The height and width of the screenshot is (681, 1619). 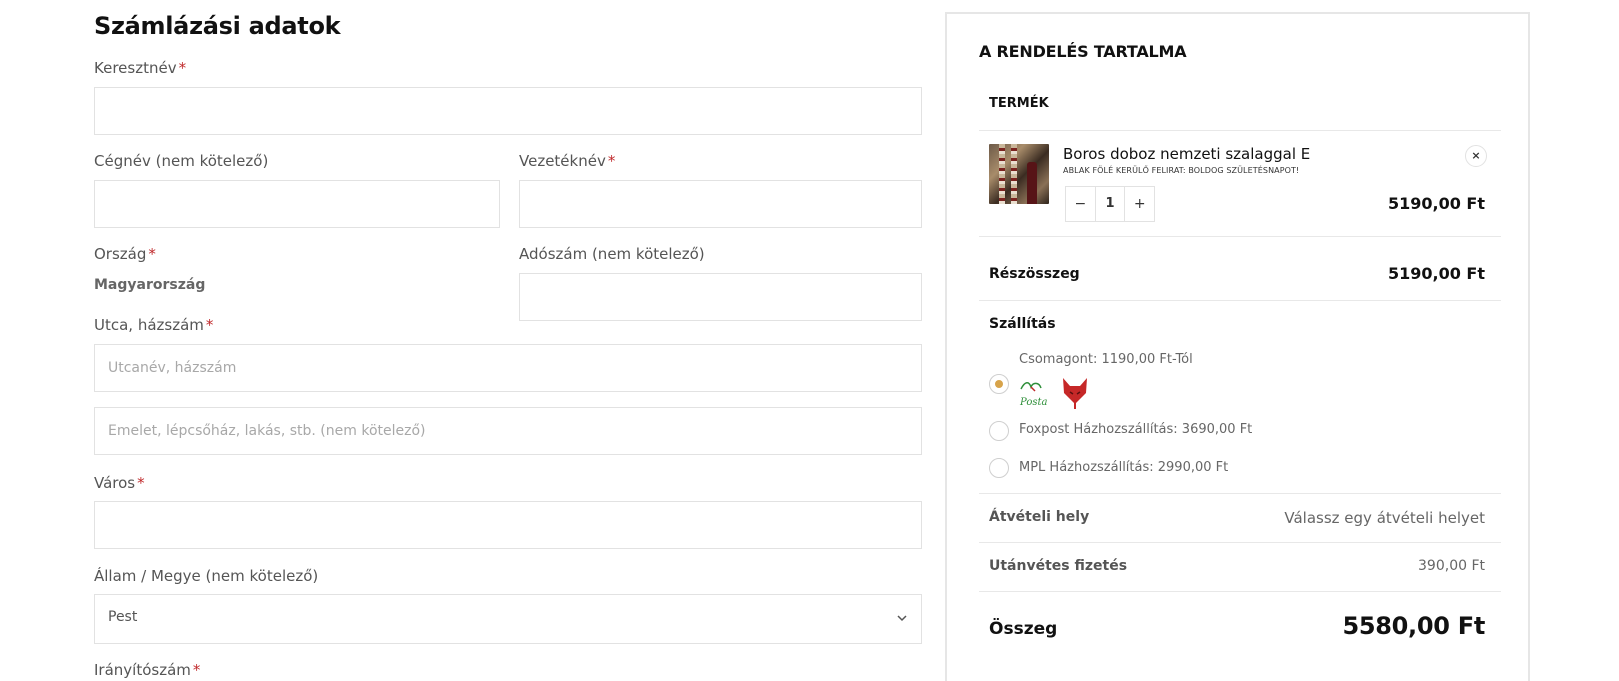 I want to click on total-value: 5580,00 Ft, so click(x=1413, y=626).